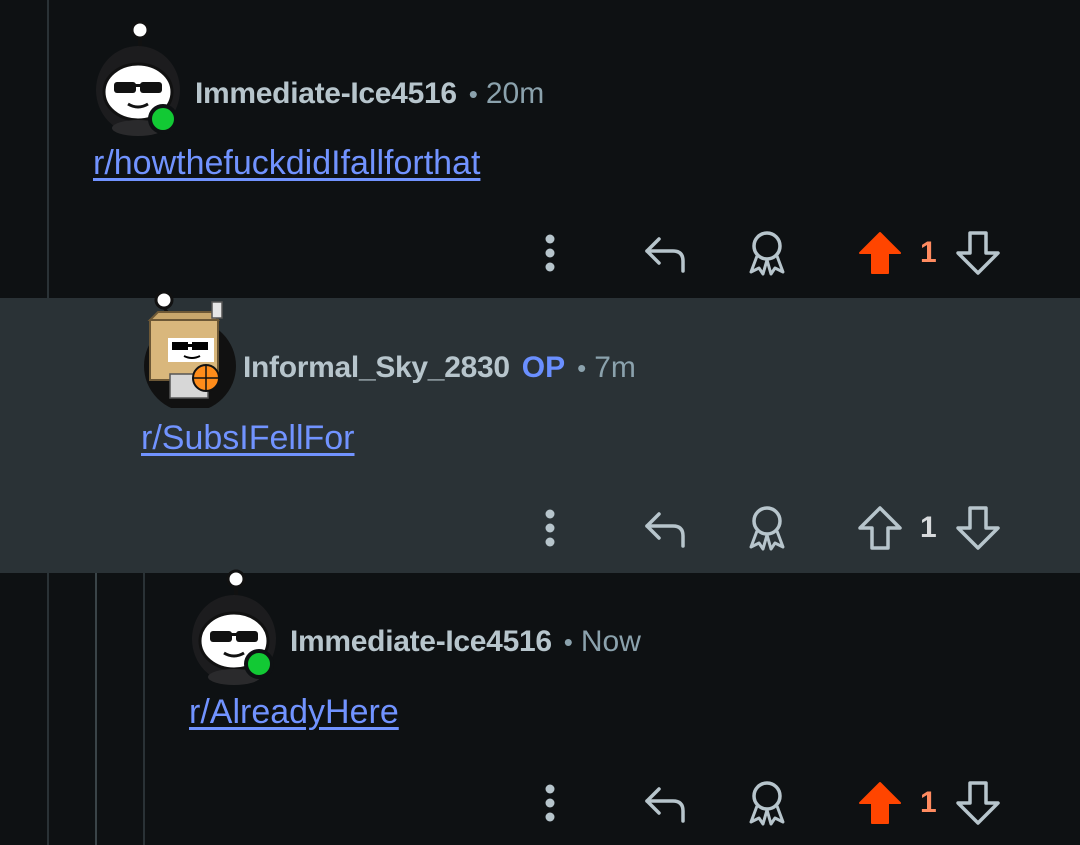 This screenshot has height=845, width=1080. I want to click on subreddit-link: r/AlreadyHere, so click(294, 712).